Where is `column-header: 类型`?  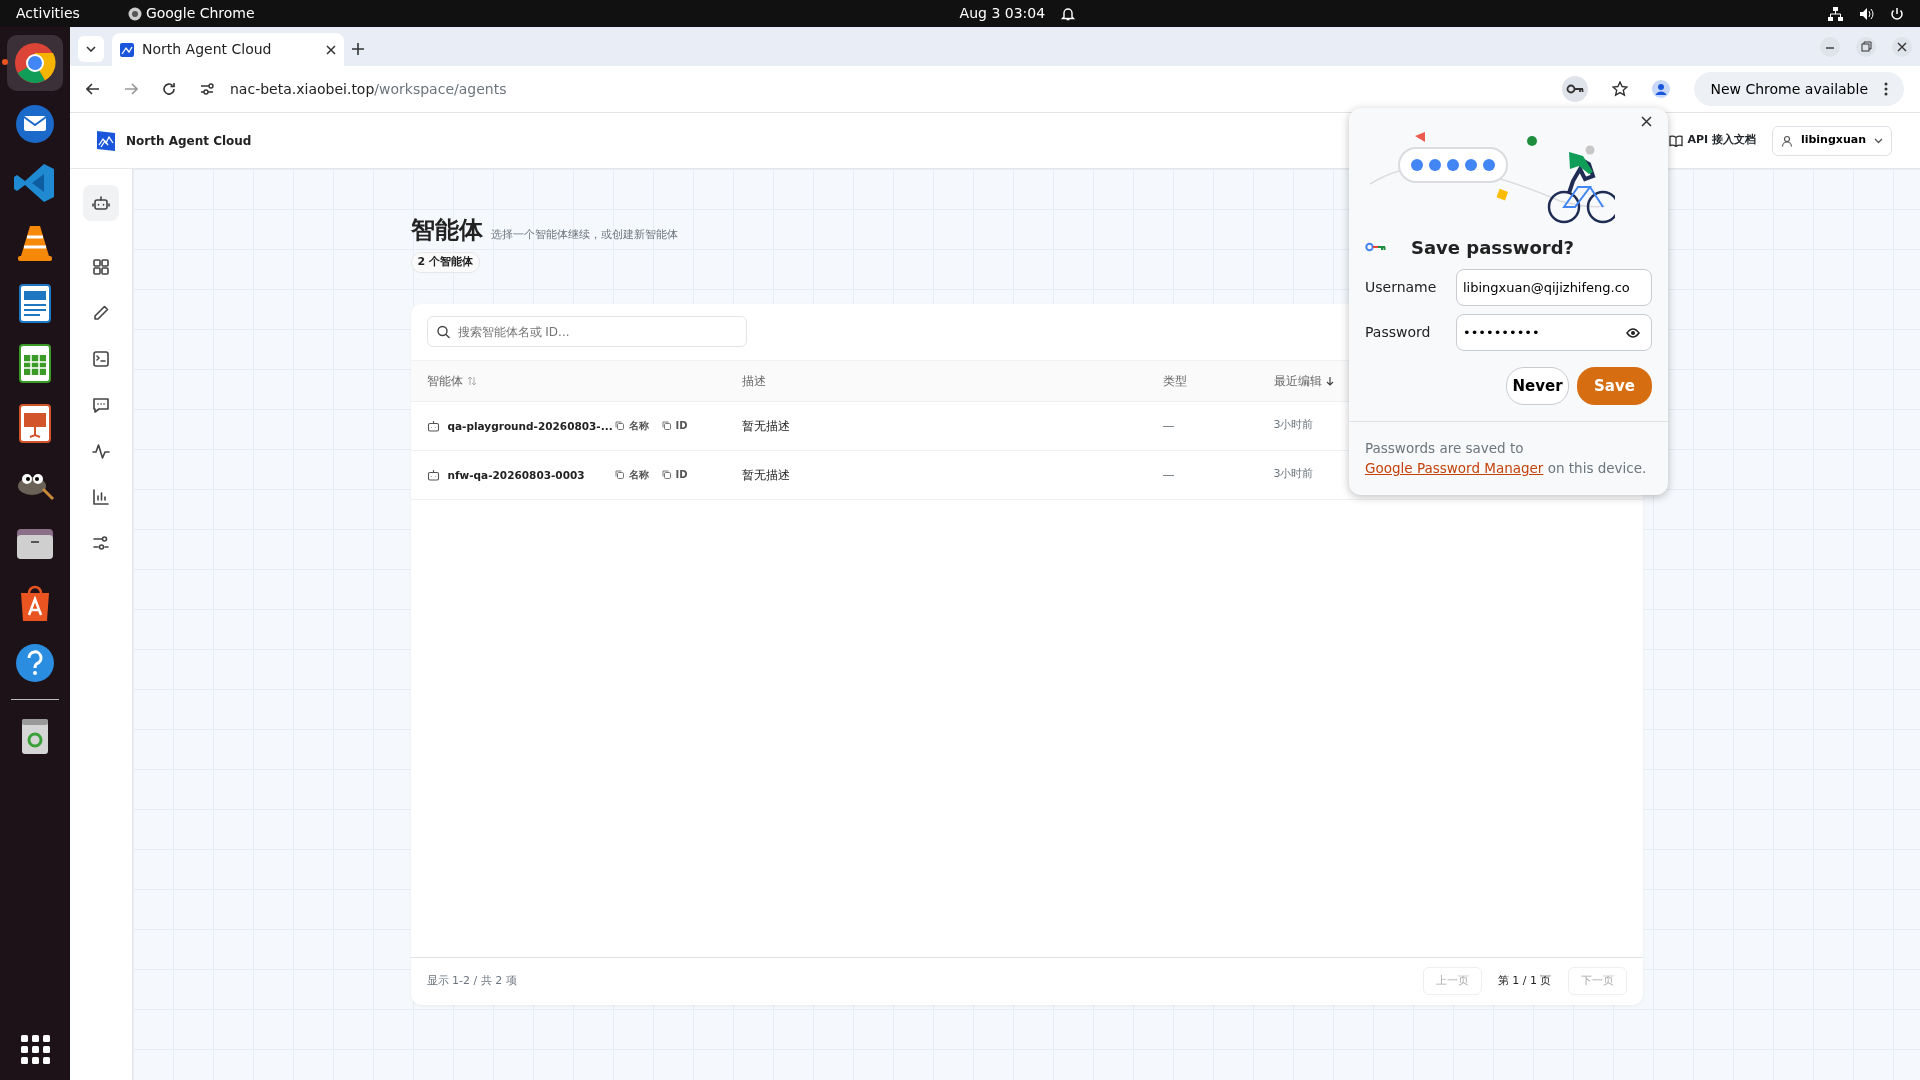
column-header: 类型 is located at coordinates (1174, 380).